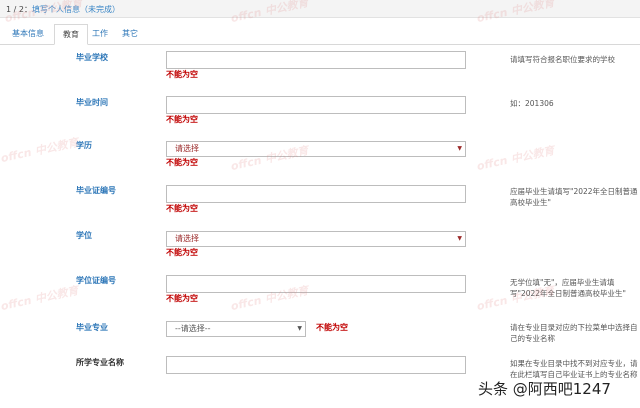 The image size is (640, 408). What do you see at coordinates (544, 389) in the screenshot?
I see `credit-watermark: 头条 @阿西吧1247` at bounding box center [544, 389].